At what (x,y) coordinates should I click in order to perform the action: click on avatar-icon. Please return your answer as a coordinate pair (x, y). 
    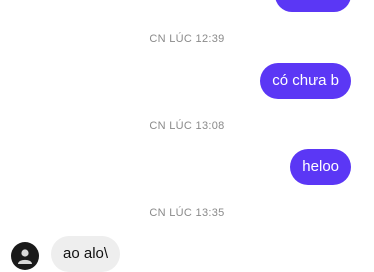
    Looking at the image, I should click on (25, 256).